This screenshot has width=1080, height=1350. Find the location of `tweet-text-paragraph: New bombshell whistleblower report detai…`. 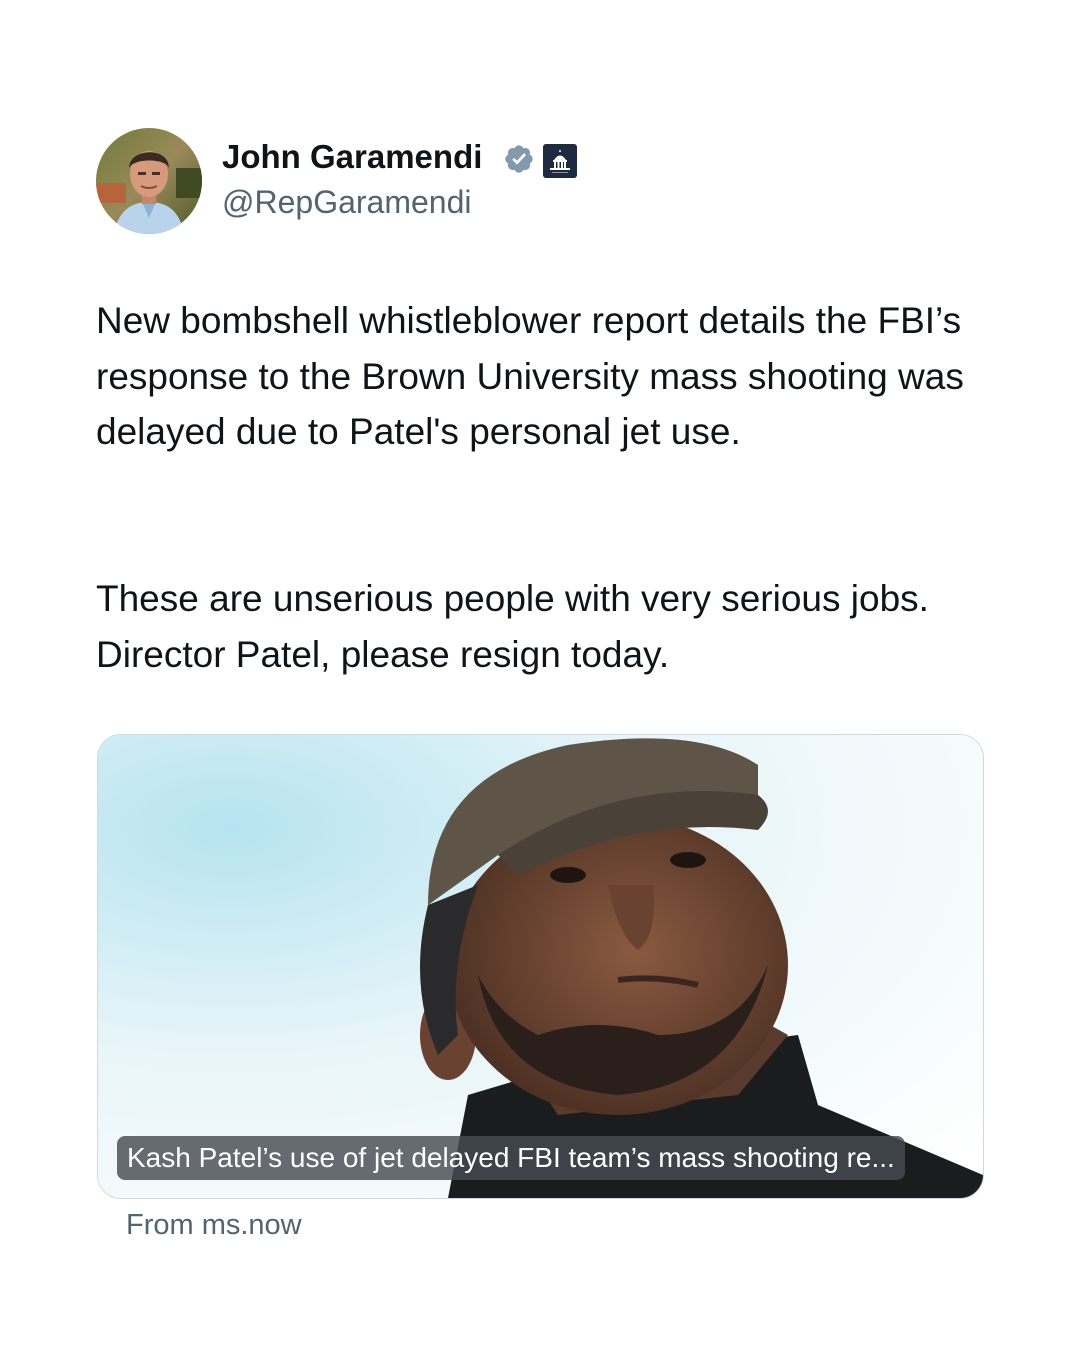

tweet-text-paragraph: New bombshell whistleblower report detai… is located at coordinates (530, 376).